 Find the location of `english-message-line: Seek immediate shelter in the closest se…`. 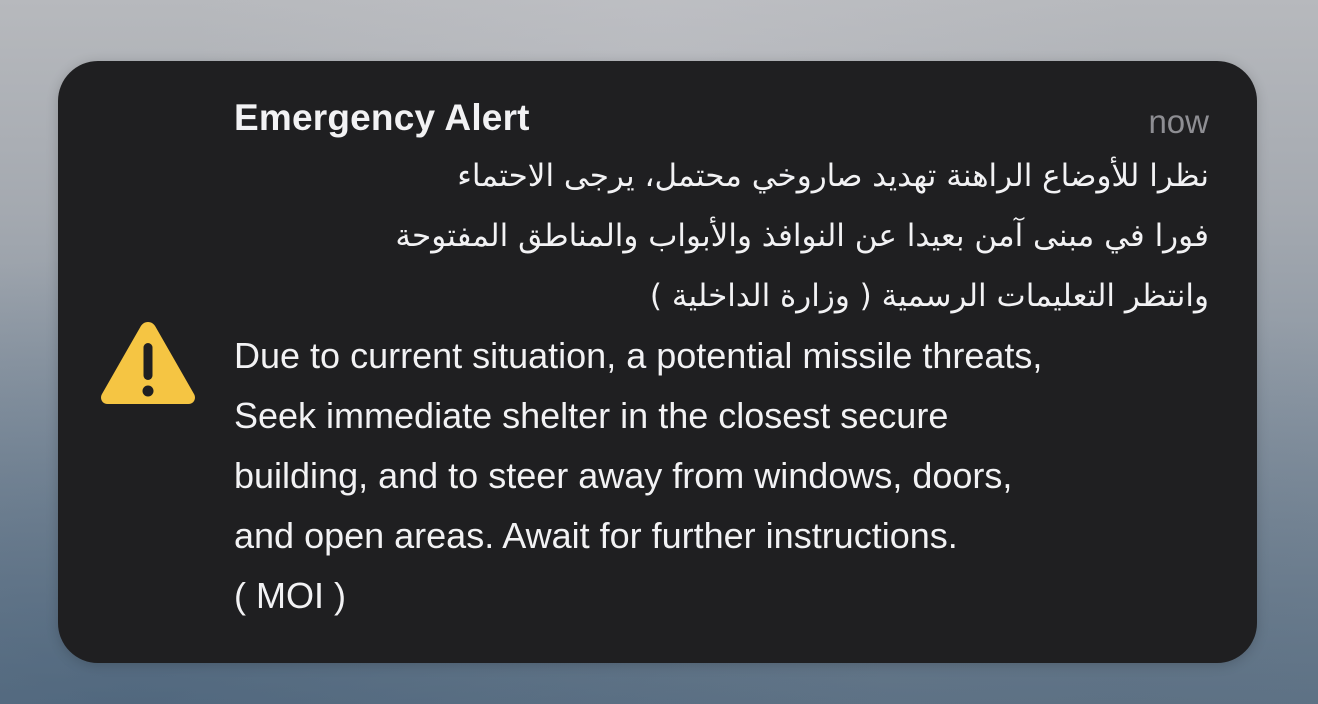

english-message-line: Seek immediate shelter in the closest se… is located at coordinates (591, 415).